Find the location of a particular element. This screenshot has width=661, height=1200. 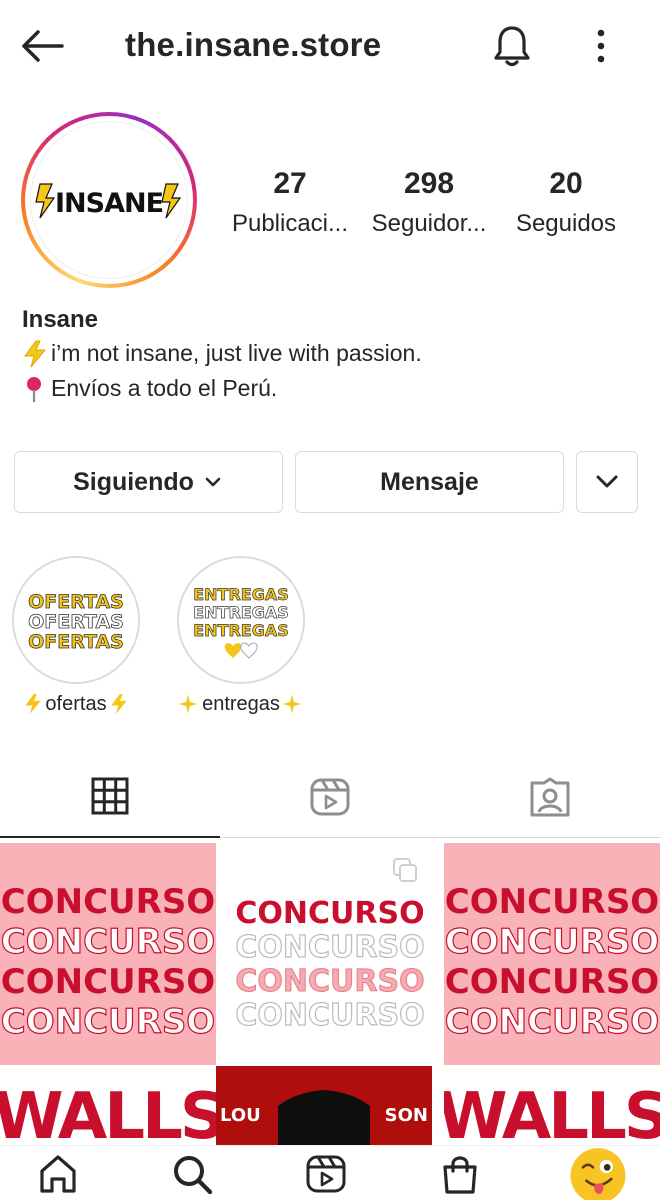

pin-icon is located at coordinates (34, 389).